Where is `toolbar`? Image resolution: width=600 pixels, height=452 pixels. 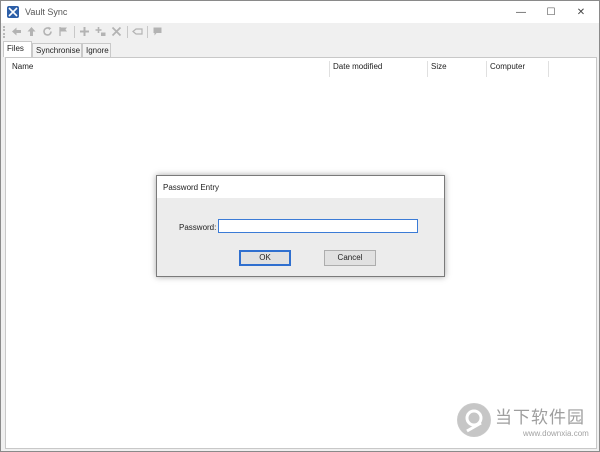 toolbar is located at coordinates (300, 32).